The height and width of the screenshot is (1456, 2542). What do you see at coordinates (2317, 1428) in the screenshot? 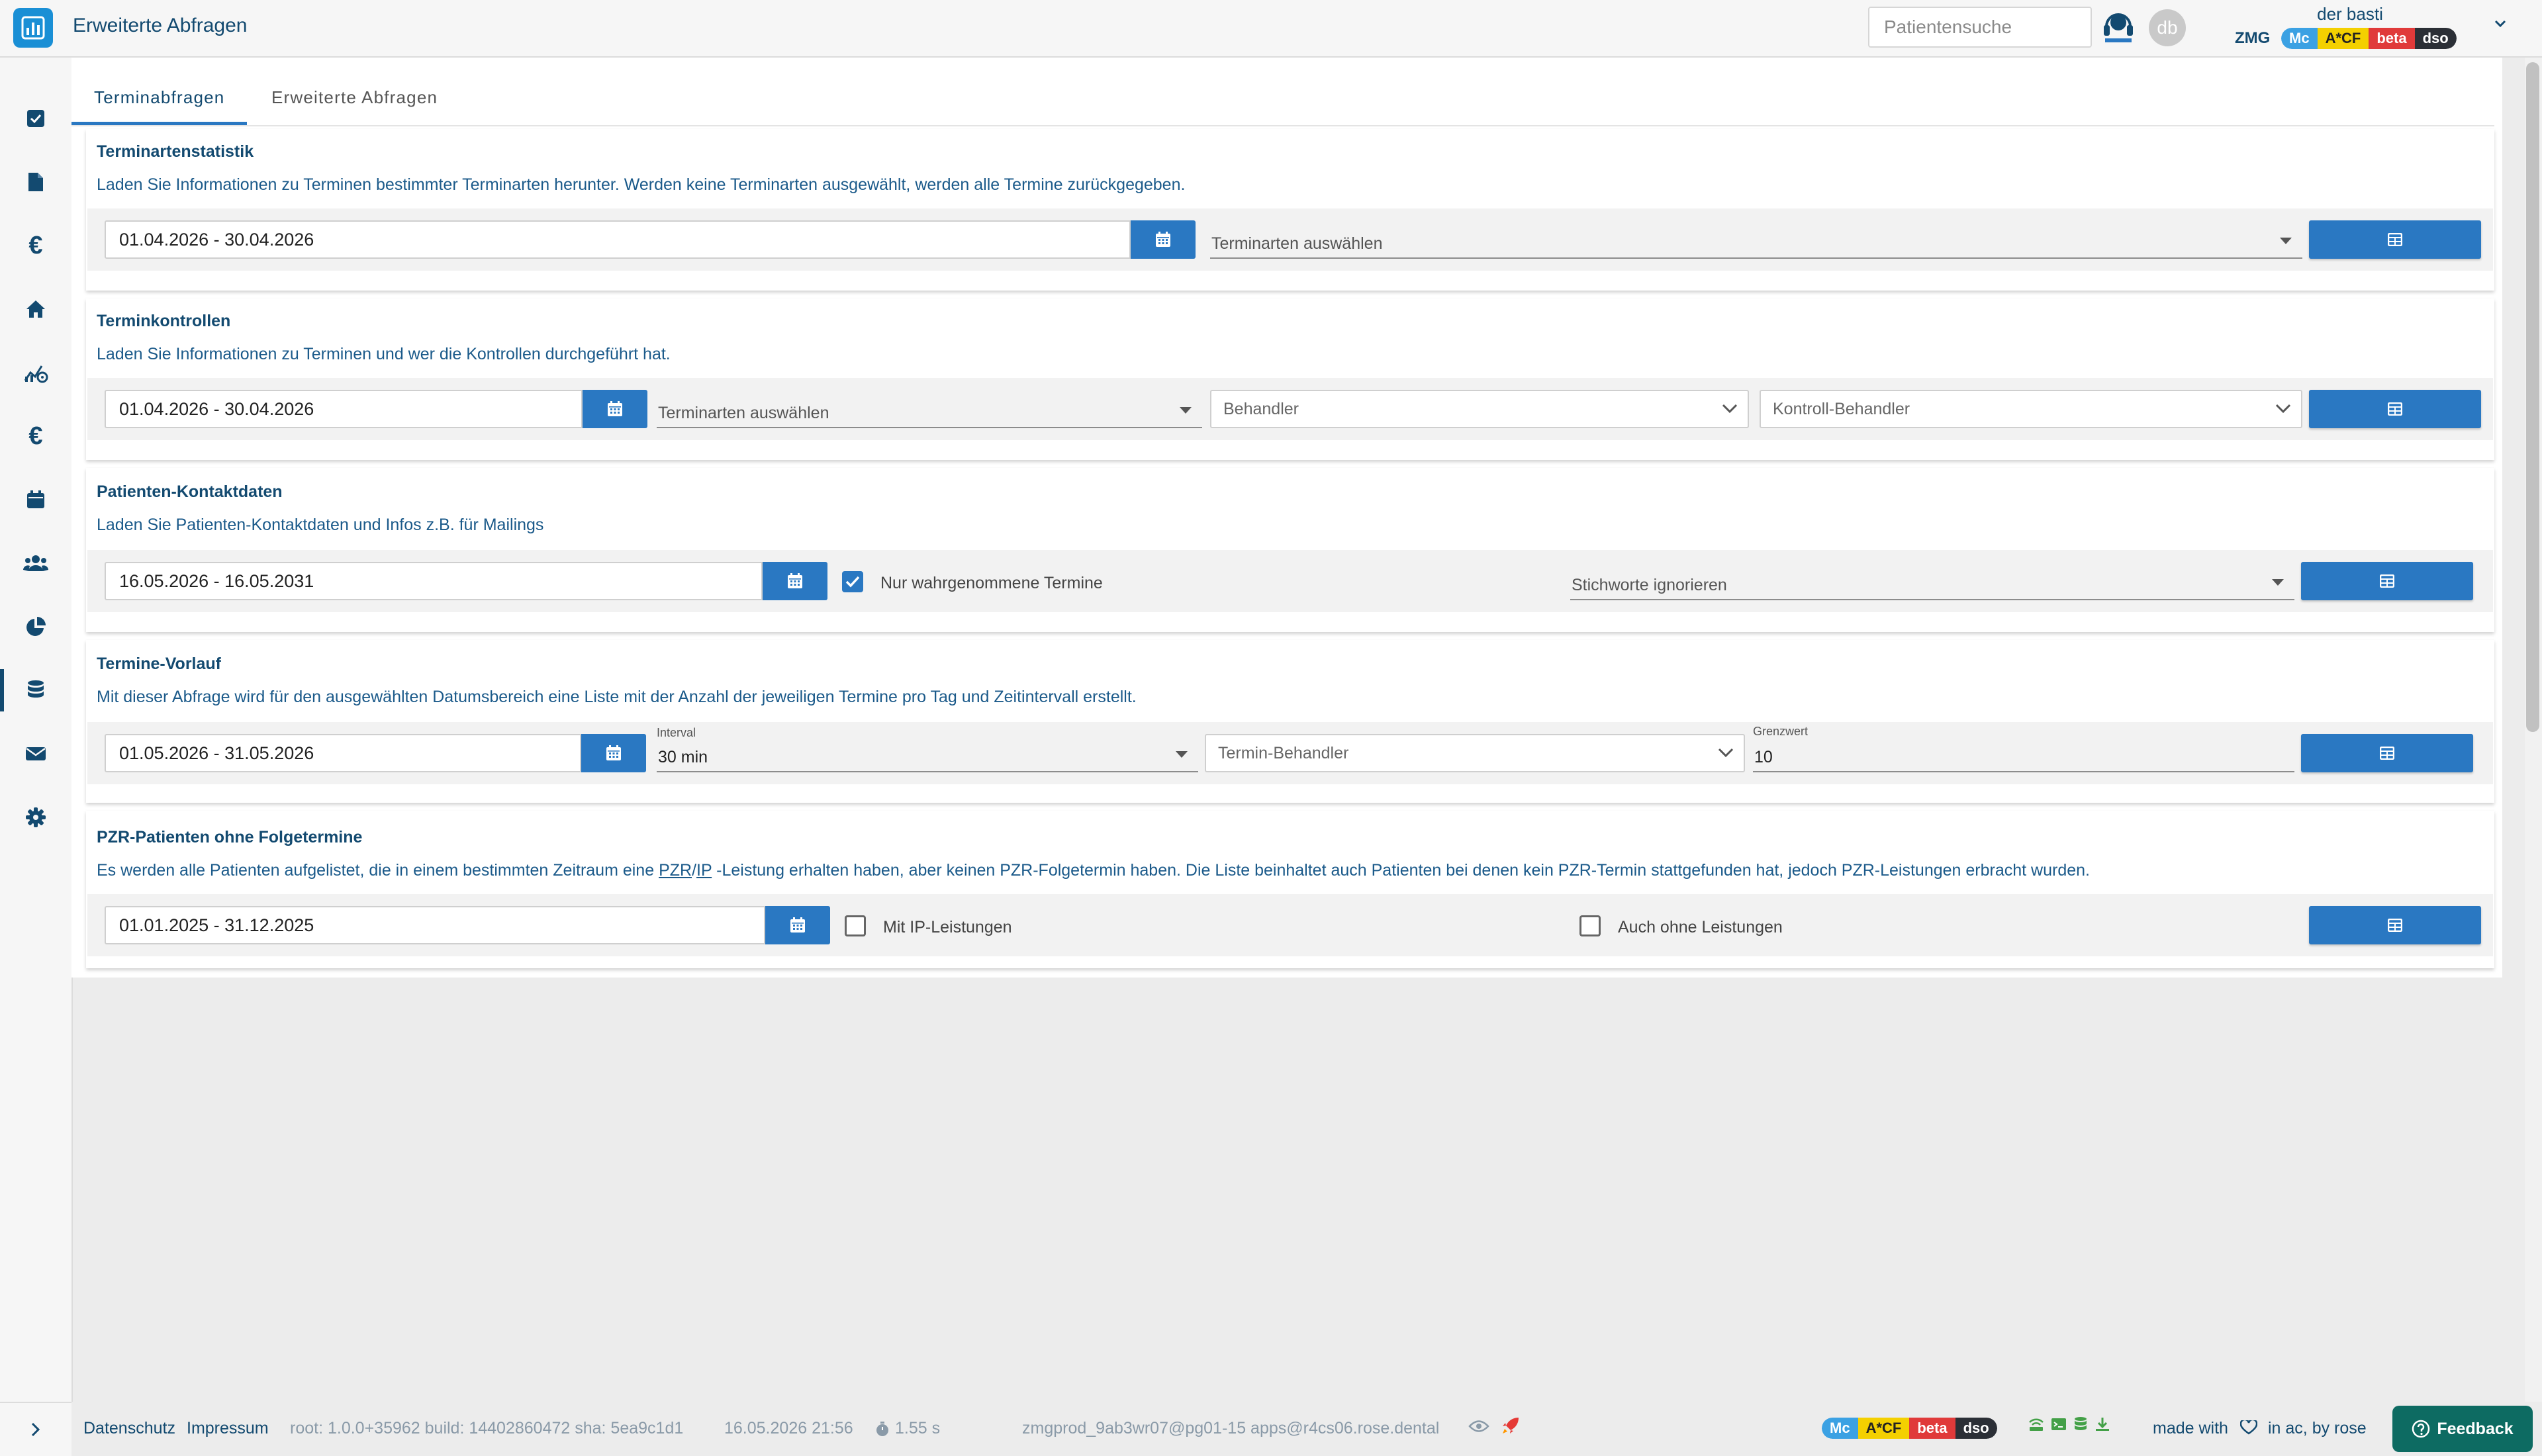
I see `made-by-text: in ac, by rose` at bounding box center [2317, 1428].